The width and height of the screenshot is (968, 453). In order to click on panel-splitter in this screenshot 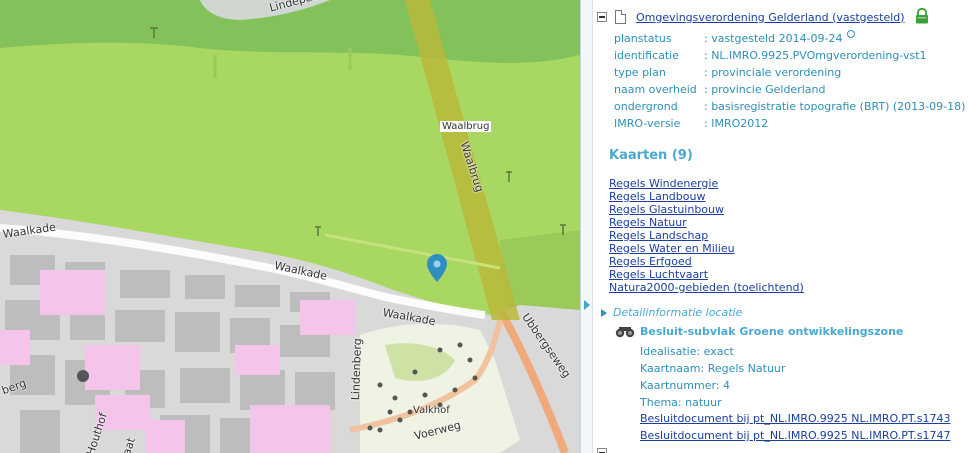, I will do `click(586, 226)`.